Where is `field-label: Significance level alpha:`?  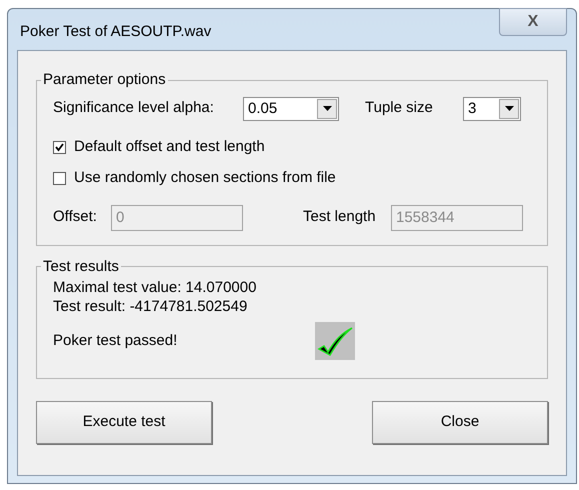
field-label: Significance level alpha: is located at coordinates (134, 108).